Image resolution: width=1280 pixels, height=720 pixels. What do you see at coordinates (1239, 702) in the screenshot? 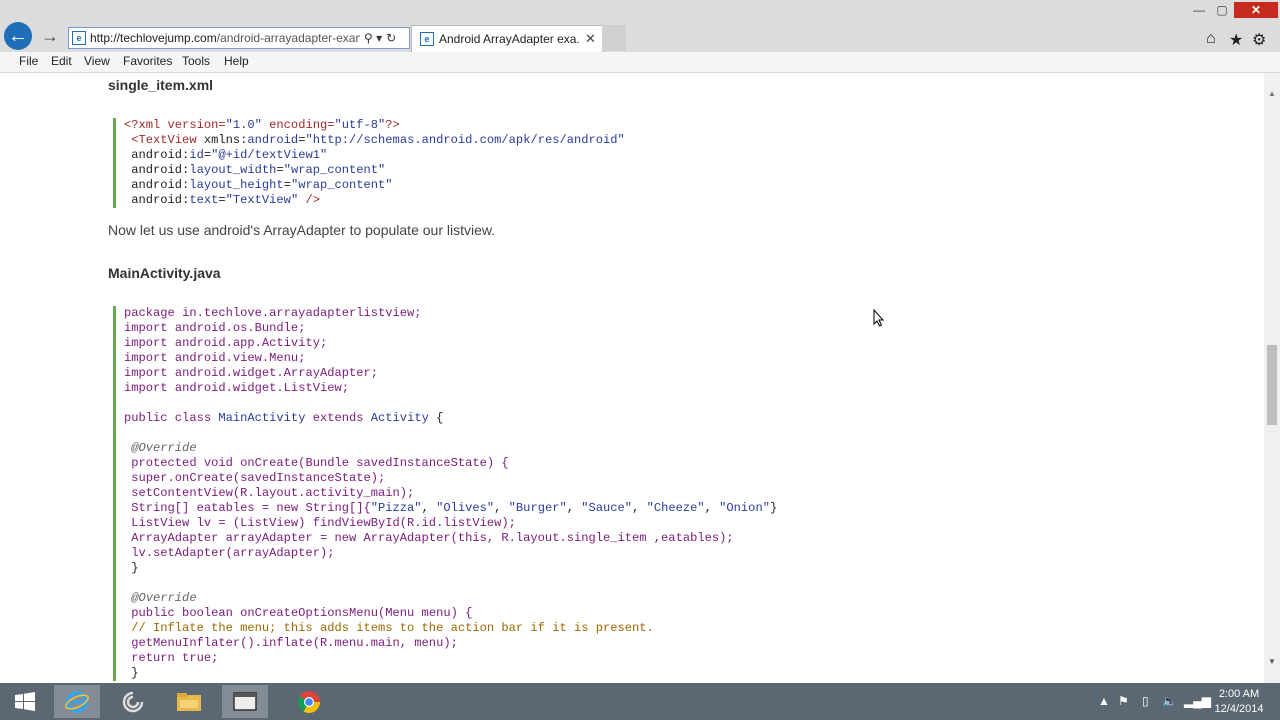
I see `taskbar-clock: 2:00 AM 12/4/2014` at bounding box center [1239, 702].